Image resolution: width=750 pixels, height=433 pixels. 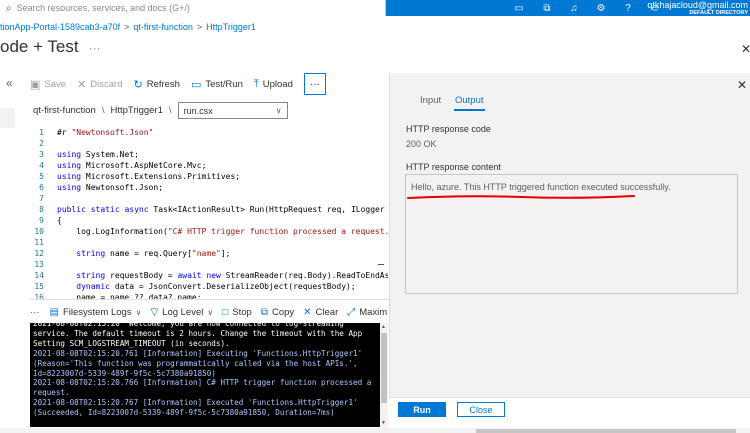 What do you see at coordinates (54, 312) in the screenshot?
I see `logs-icon: ▤` at bounding box center [54, 312].